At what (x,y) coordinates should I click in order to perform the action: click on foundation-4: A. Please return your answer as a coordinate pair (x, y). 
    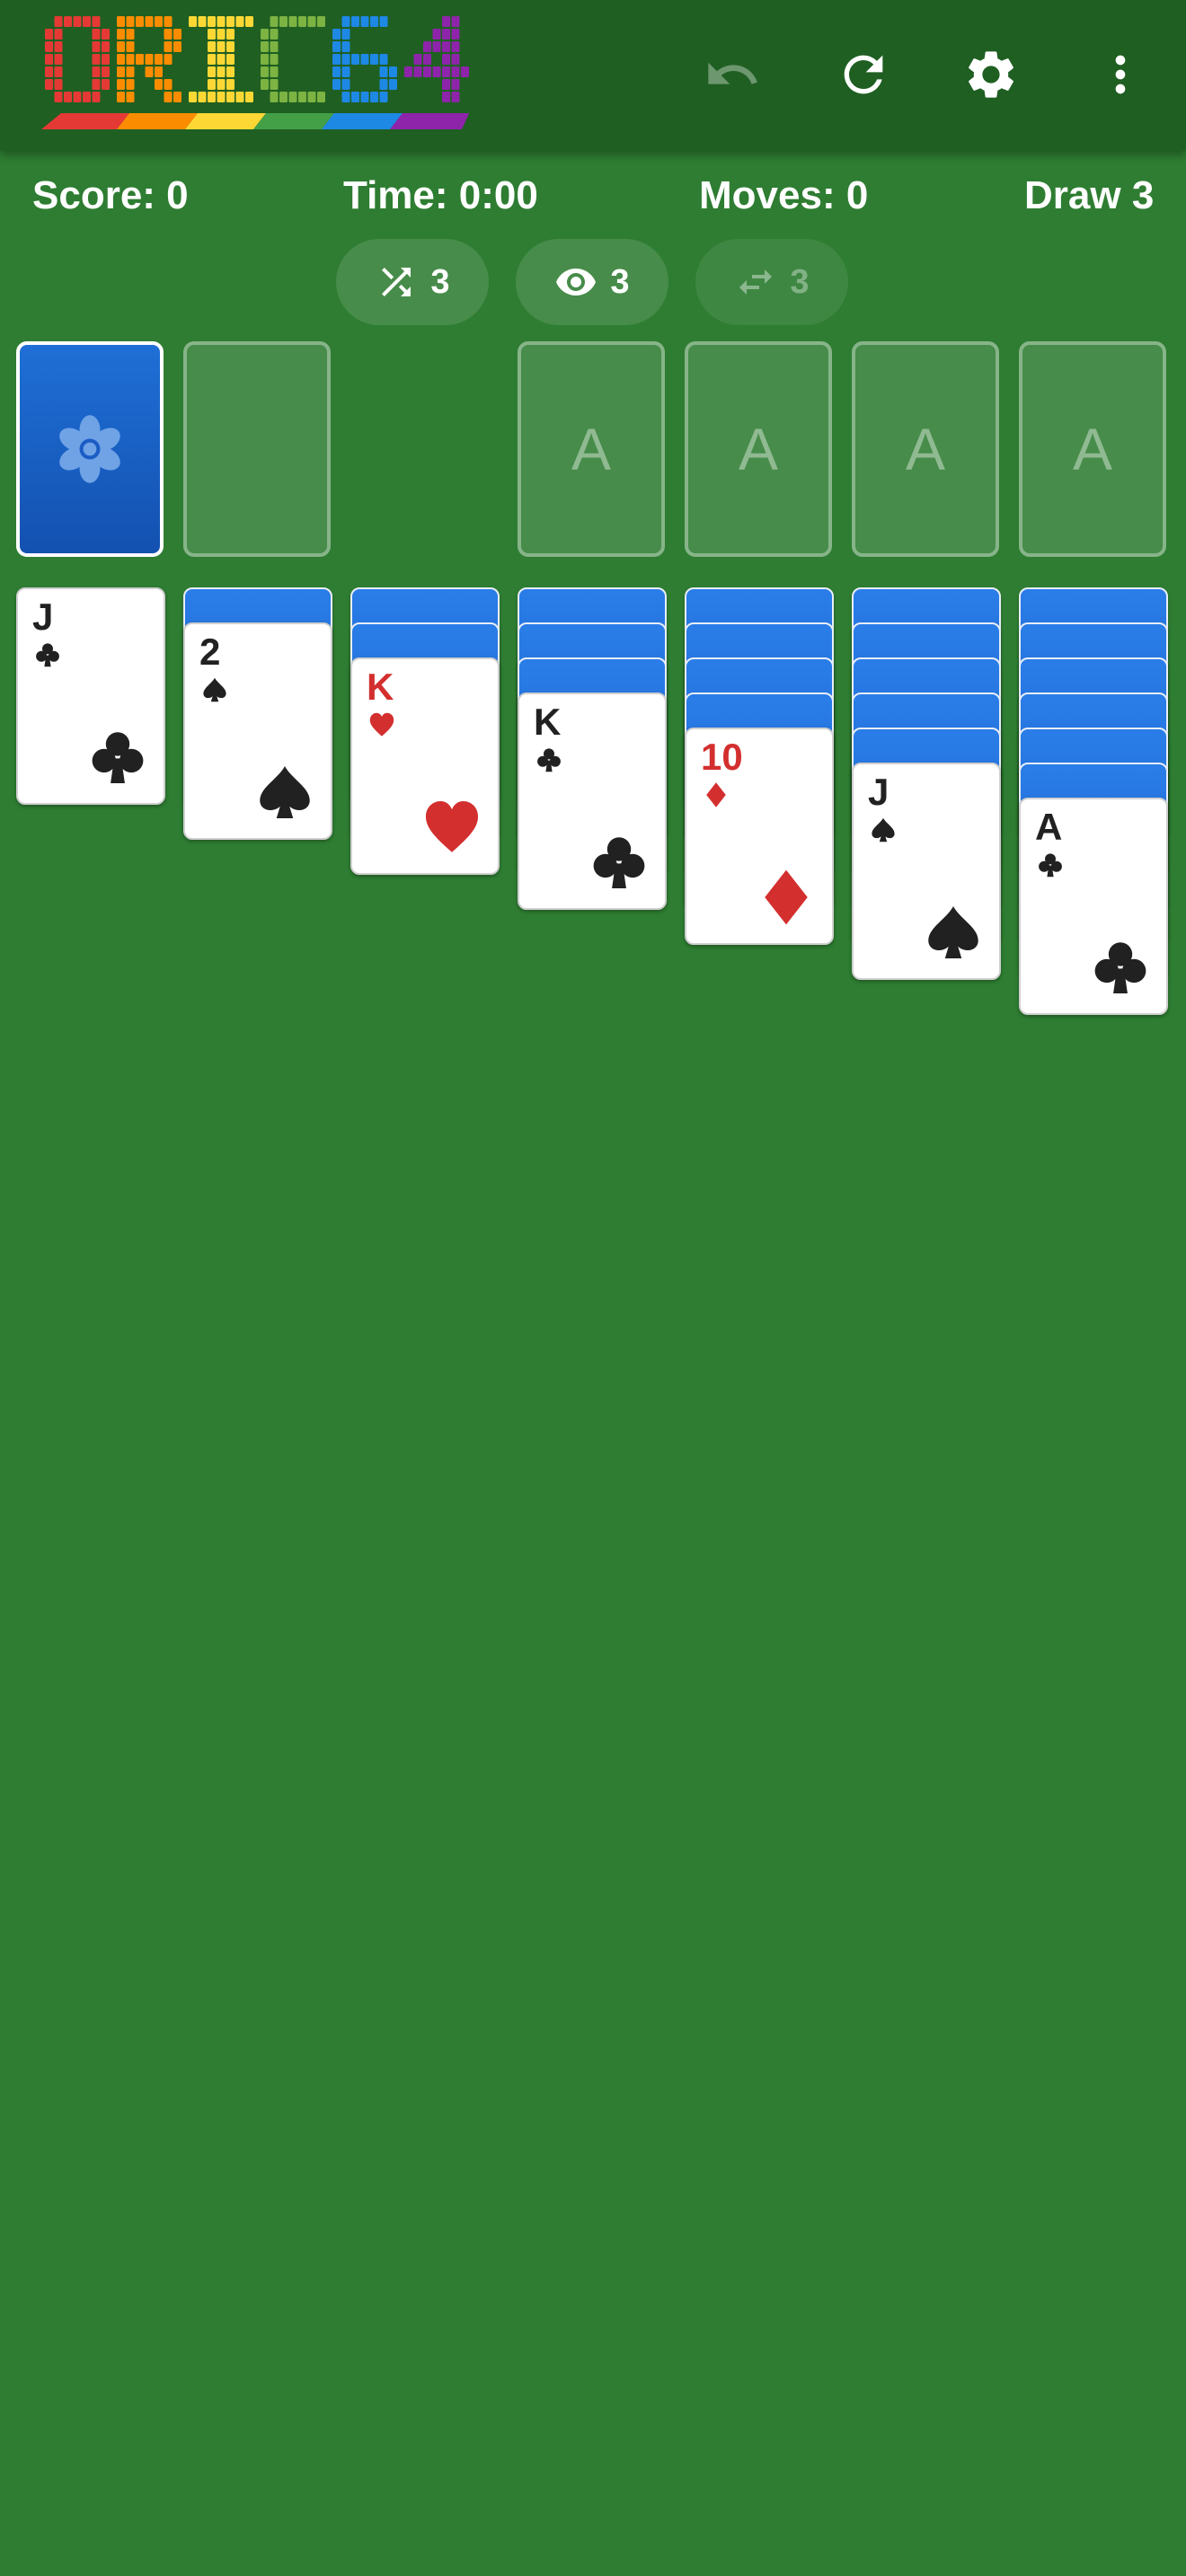
    Looking at the image, I should click on (1092, 449).